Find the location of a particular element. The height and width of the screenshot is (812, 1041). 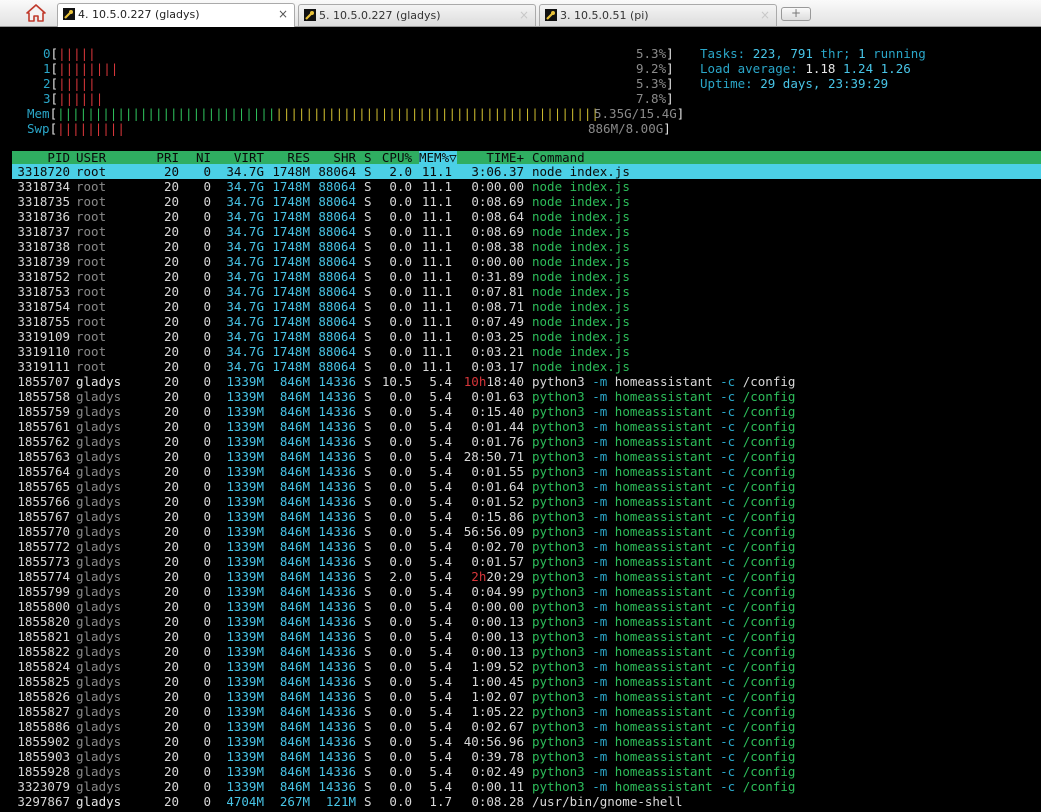

new-tab-button: + is located at coordinates (796, 14).